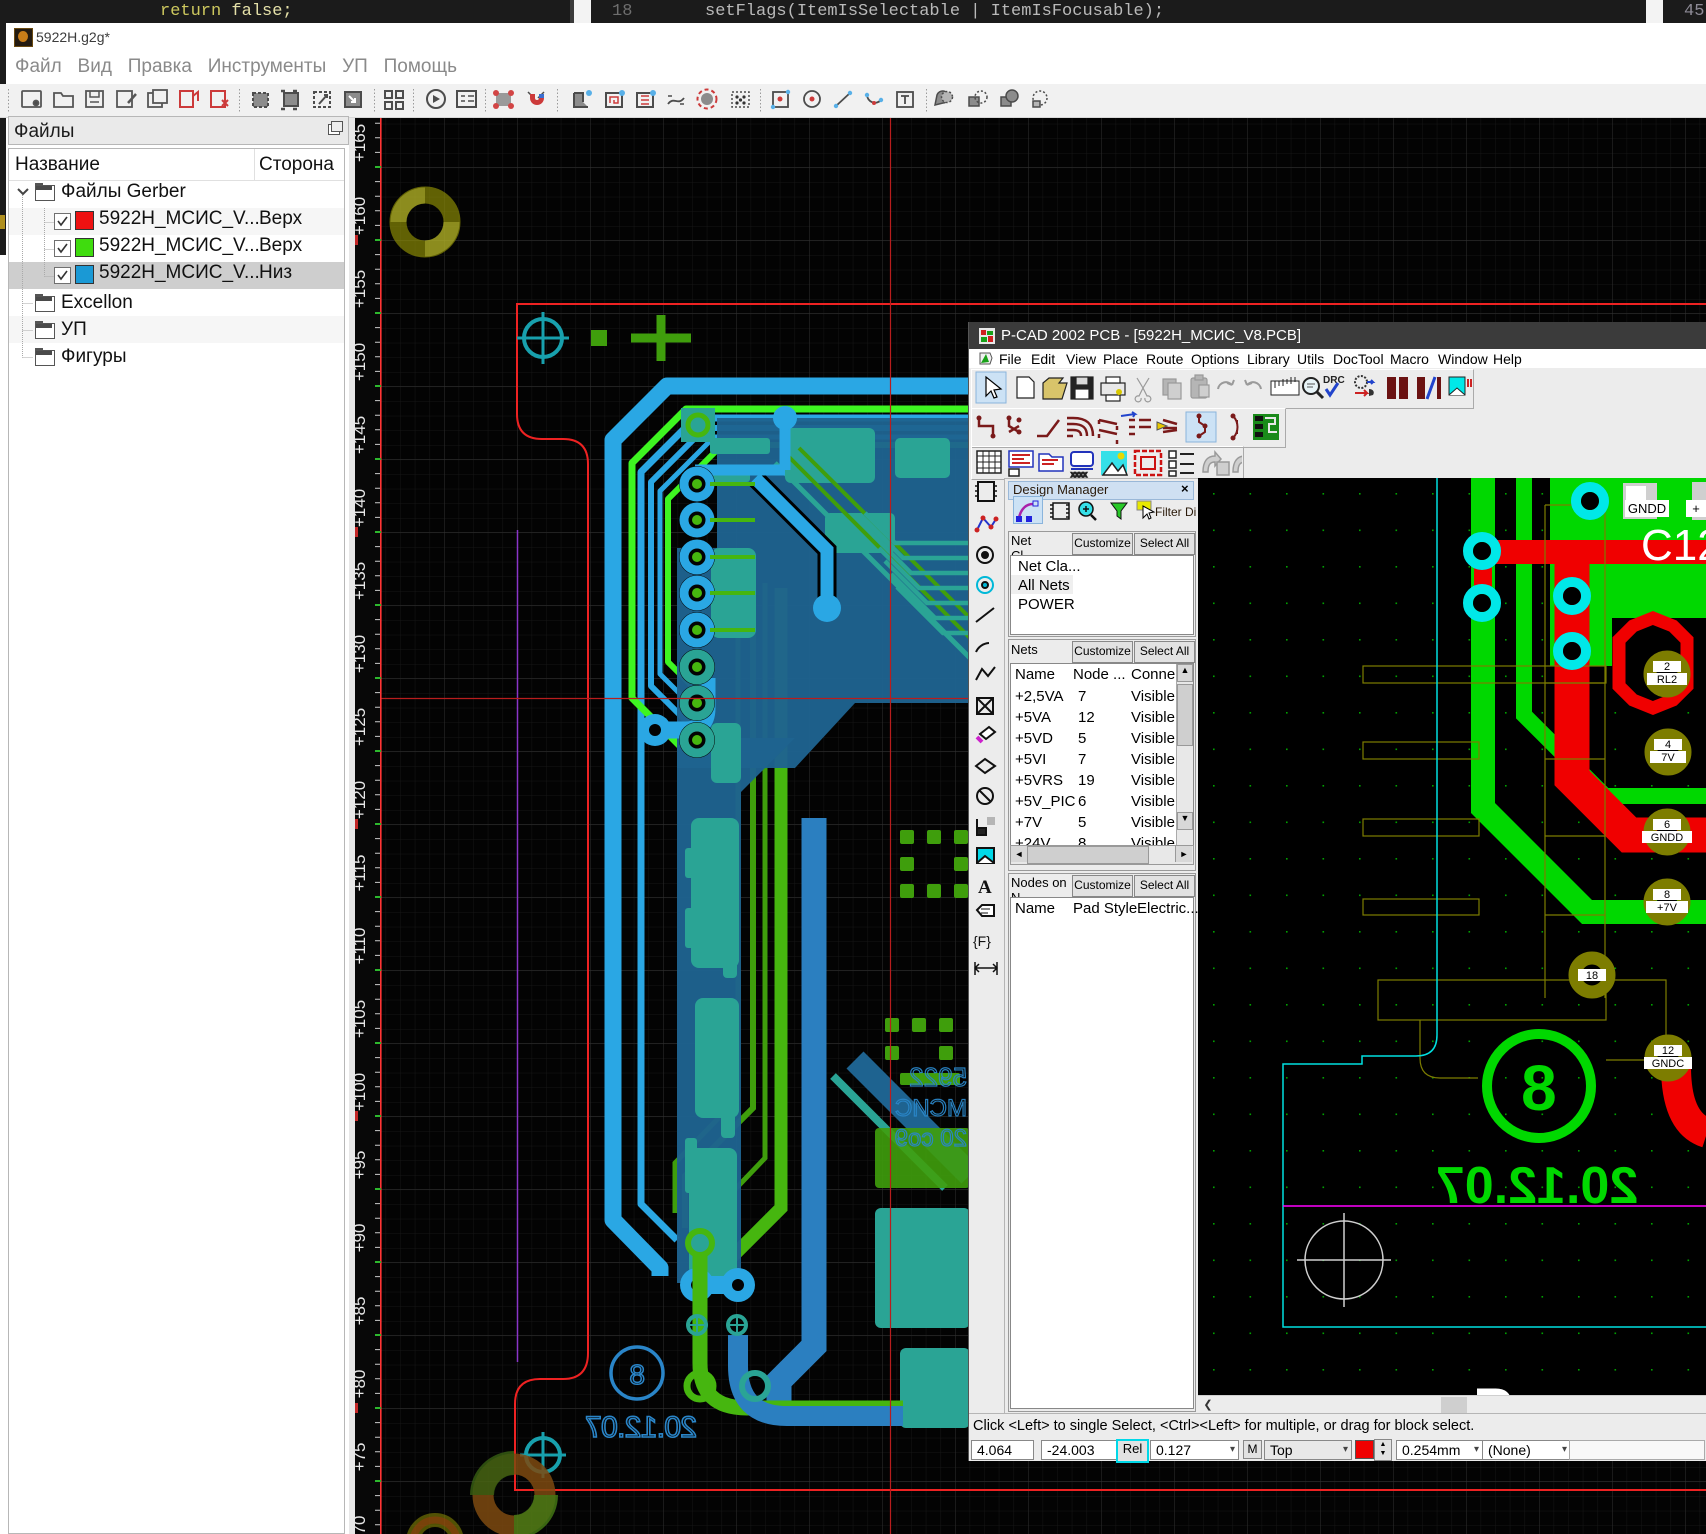 The width and height of the screenshot is (1706, 1534). I want to click on svg-text: xxxx, so click(1079, 474).